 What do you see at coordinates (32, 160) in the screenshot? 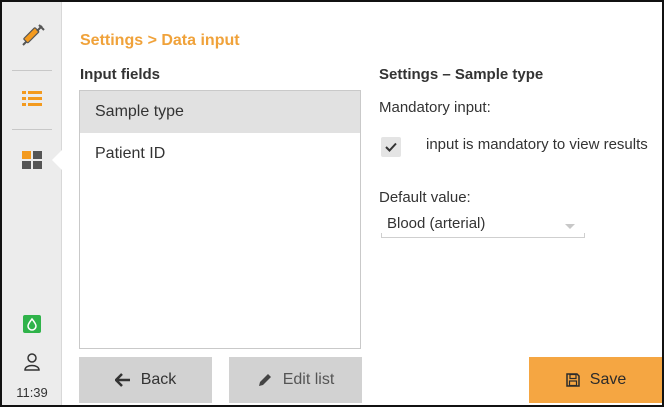
I see `grid-icon` at bounding box center [32, 160].